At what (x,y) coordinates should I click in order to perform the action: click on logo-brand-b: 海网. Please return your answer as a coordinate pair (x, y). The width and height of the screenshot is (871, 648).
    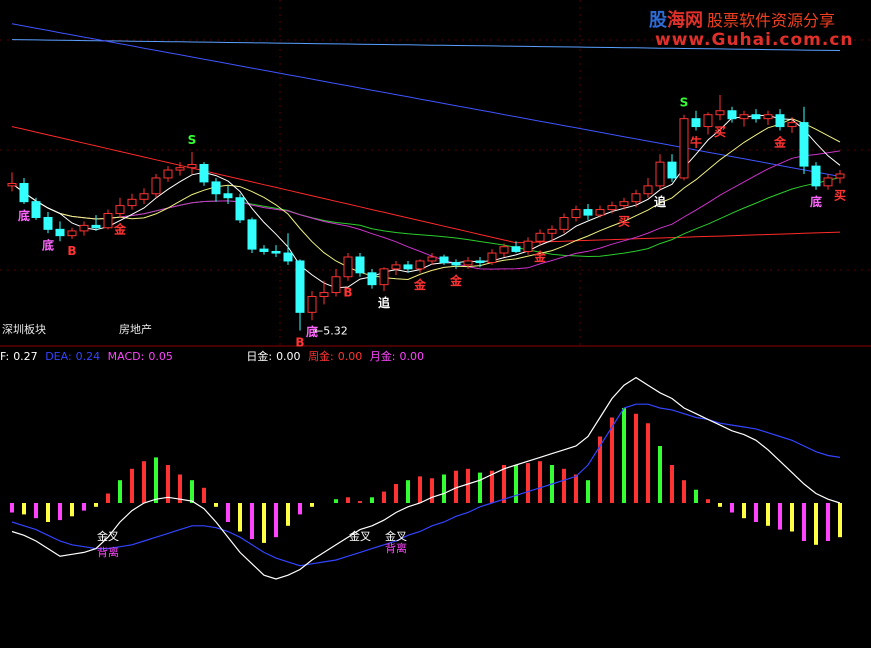
    Looking at the image, I should click on (685, 20).